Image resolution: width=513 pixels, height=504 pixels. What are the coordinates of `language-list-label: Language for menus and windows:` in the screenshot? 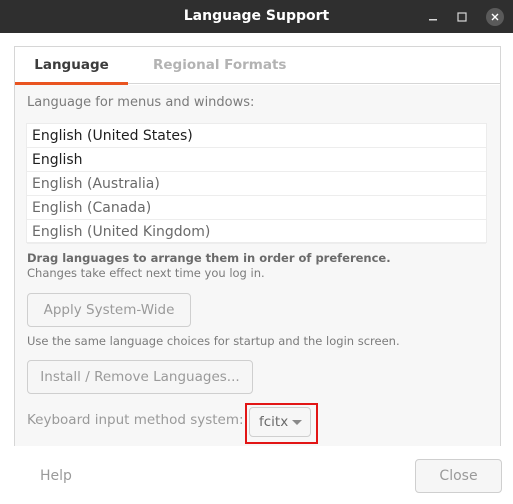 It's located at (141, 102).